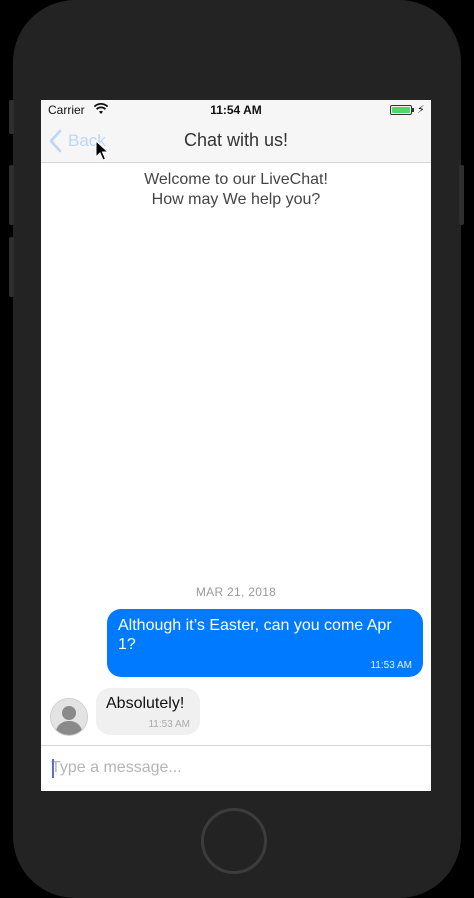  I want to click on status-bar: Carrier 11:54 AM ⚡, so click(236, 110).